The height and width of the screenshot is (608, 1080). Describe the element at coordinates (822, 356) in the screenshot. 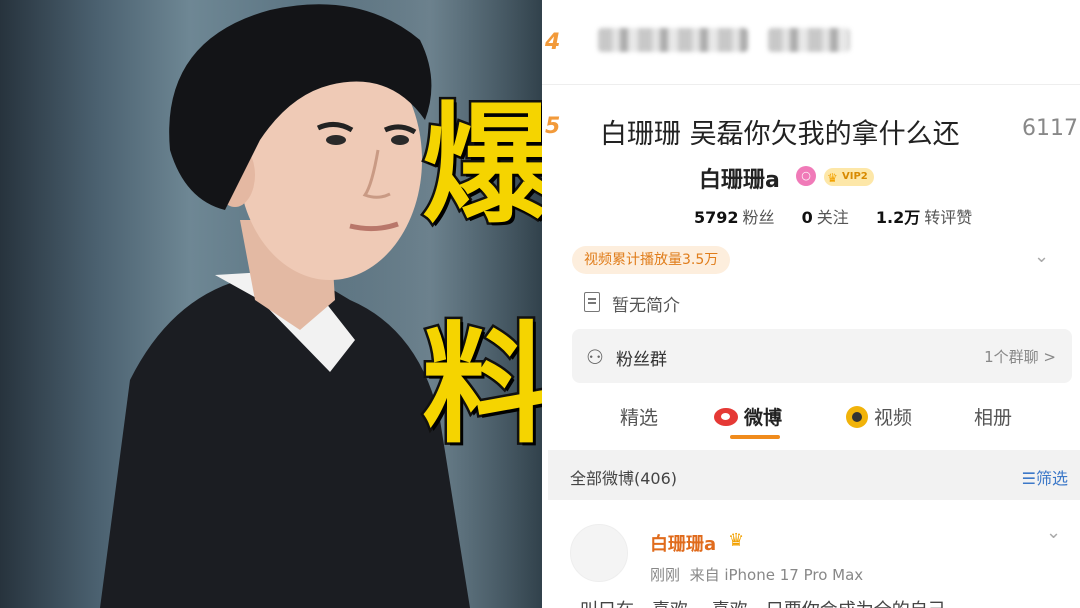

I see `fan-group-row: ⚇ 粉丝群 1个群聊 >` at that location.